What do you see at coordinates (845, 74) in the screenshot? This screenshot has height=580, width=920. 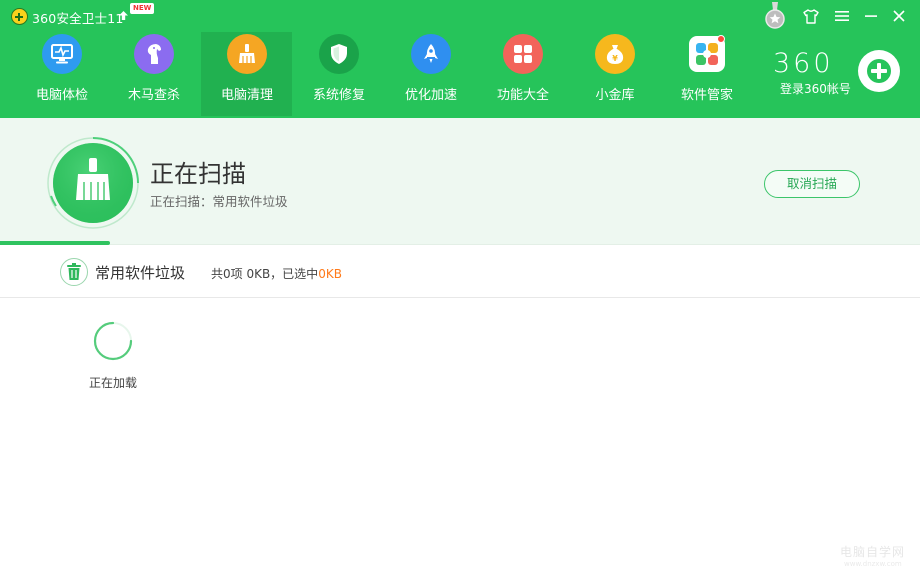 I see `account-area: 360 登录360帐号` at bounding box center [845, 74].